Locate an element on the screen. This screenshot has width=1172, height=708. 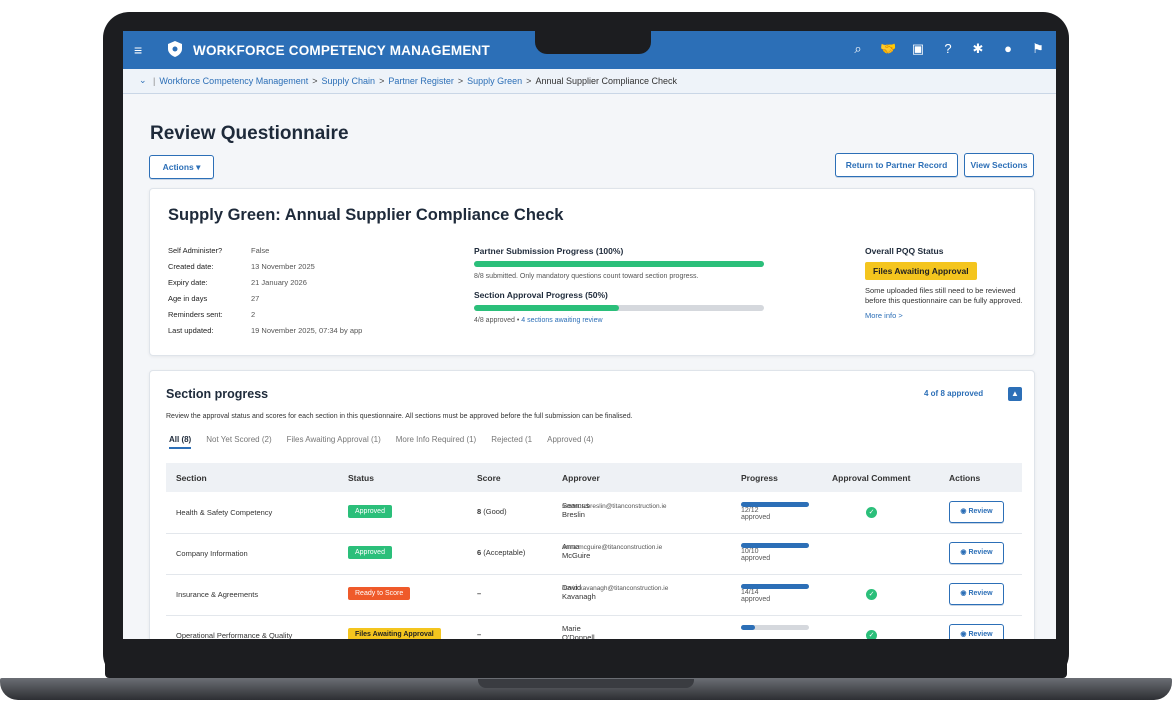
caret-down-icon: ▾ is located at coordinates (198, 167).